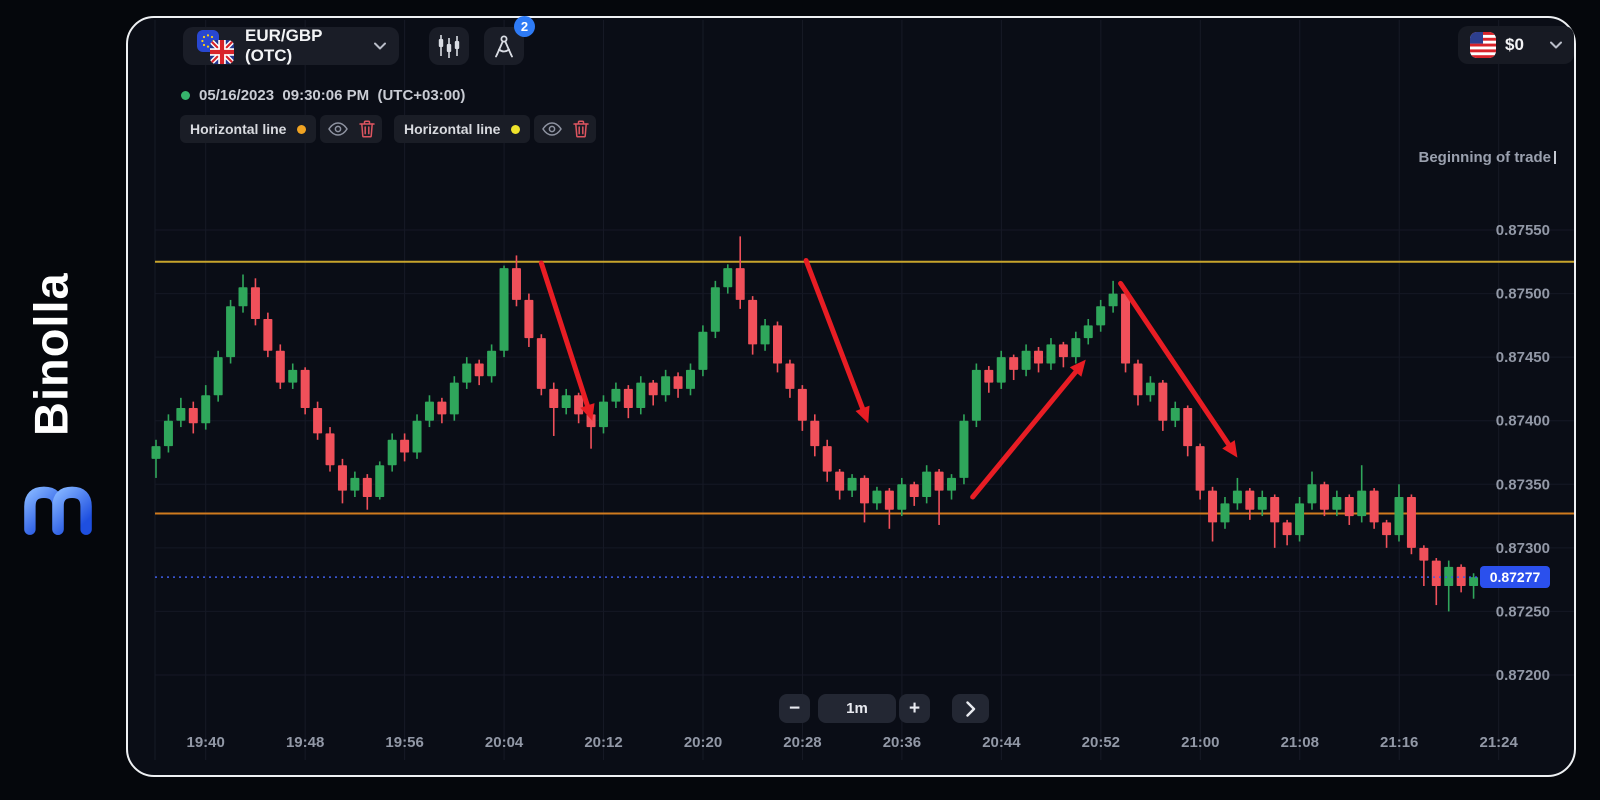 The image size is (1600, 800). What do you see at coordinates (1523, 611) in the screenshot?
I see `price-tick-label: 0.87250` at bounding box center [1523, 611].